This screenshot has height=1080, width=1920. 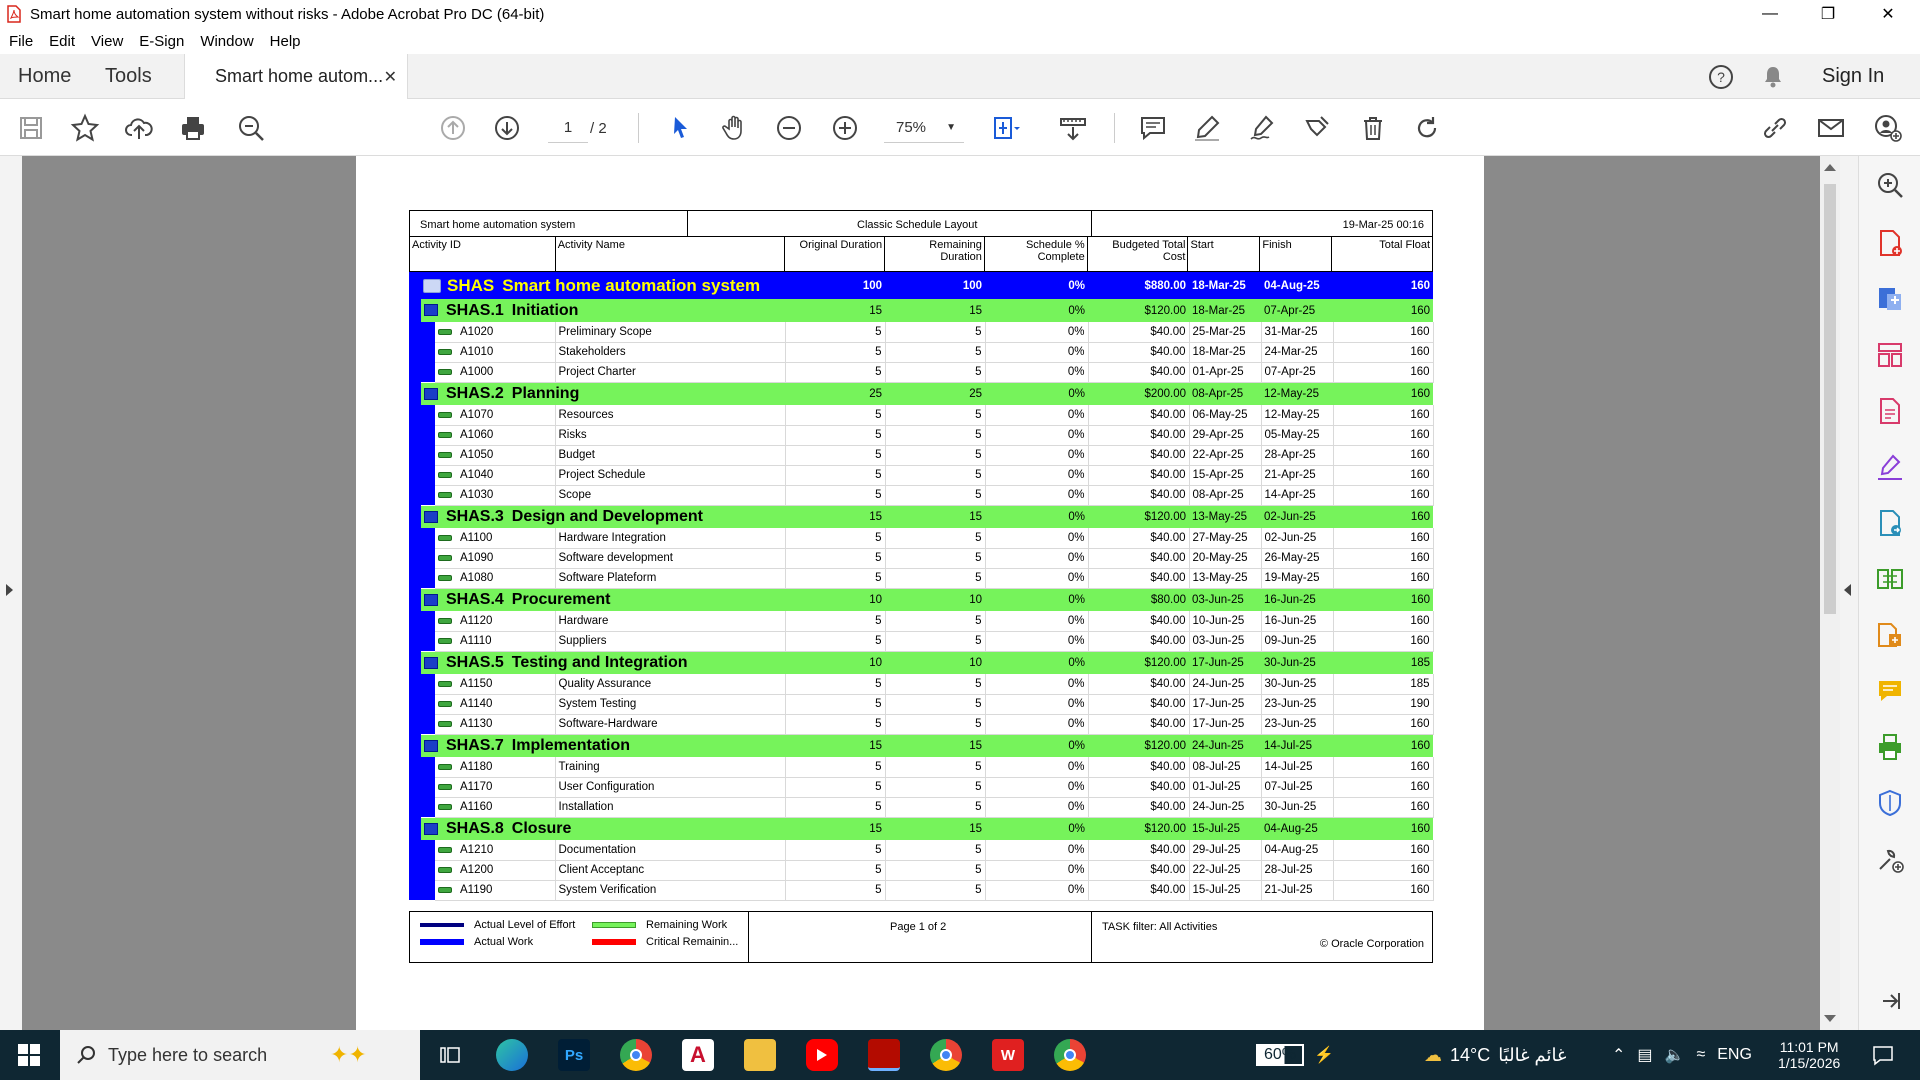 I want to click on edge-browser-icon, so click(x=512, y=1055).